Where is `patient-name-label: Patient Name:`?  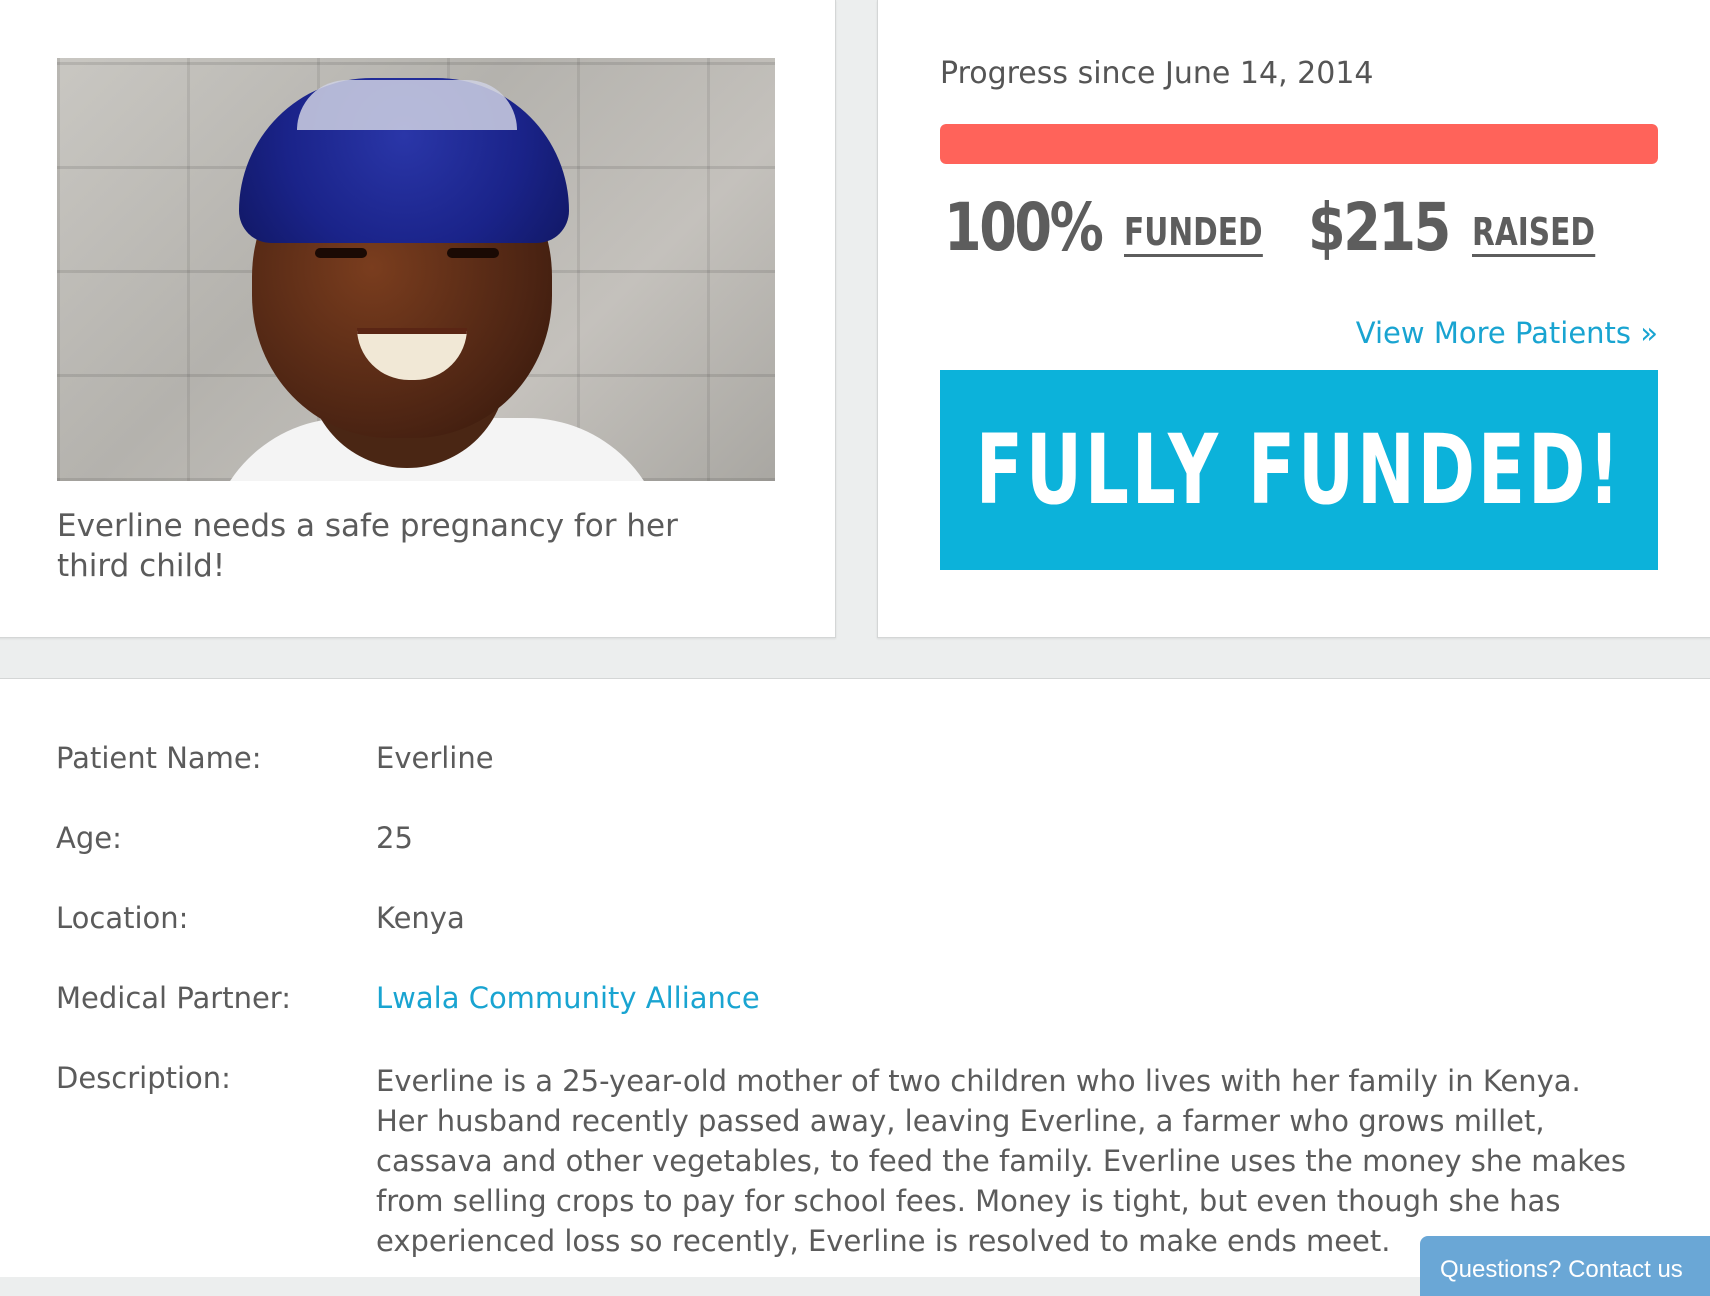 patient-name-label: Patient Name: is located at coordinates (159, 758).